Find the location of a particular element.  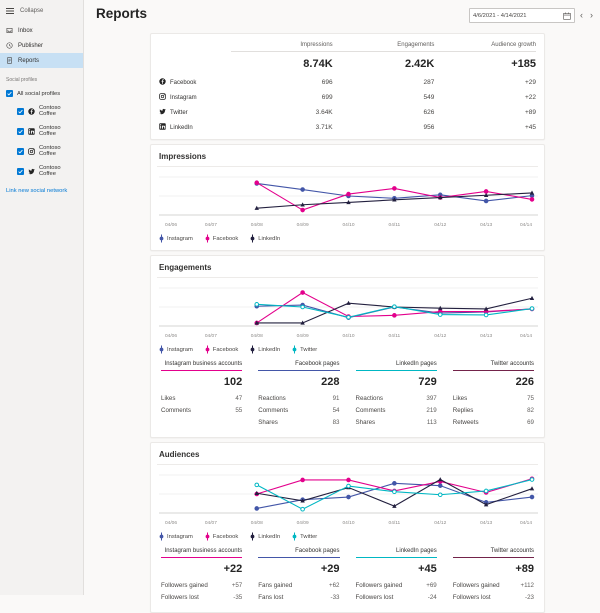

instagram-icon is located at coordinates (31, 151).